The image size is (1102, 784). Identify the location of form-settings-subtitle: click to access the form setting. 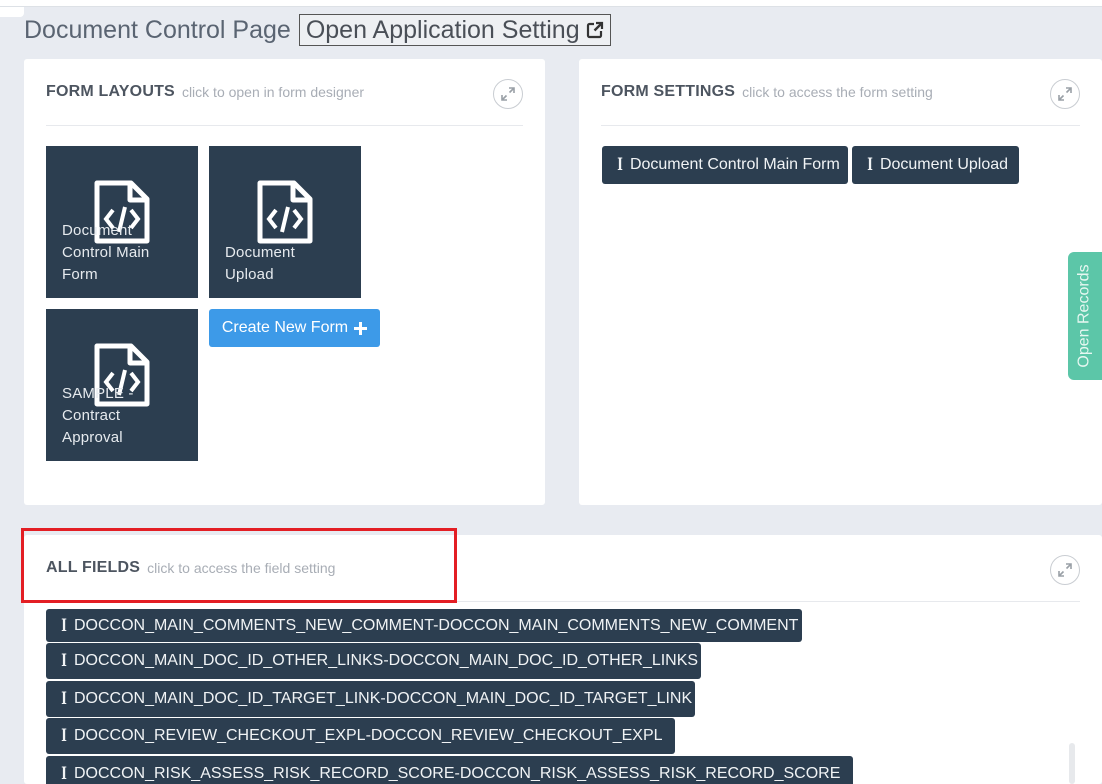
(837, 92).